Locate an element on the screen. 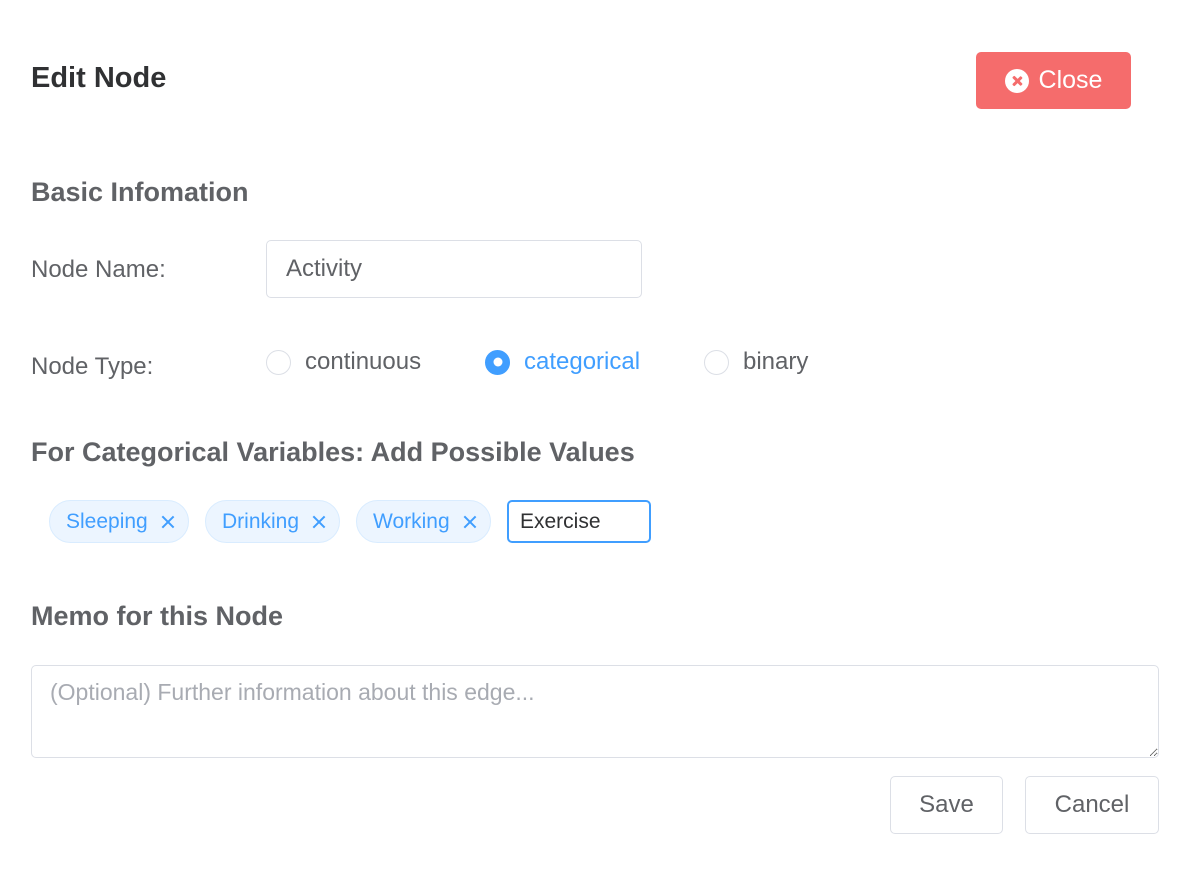 The width and height of the screenshot is (1190, 880). radio-continuous: continuous is located at coordinates (343, 362).